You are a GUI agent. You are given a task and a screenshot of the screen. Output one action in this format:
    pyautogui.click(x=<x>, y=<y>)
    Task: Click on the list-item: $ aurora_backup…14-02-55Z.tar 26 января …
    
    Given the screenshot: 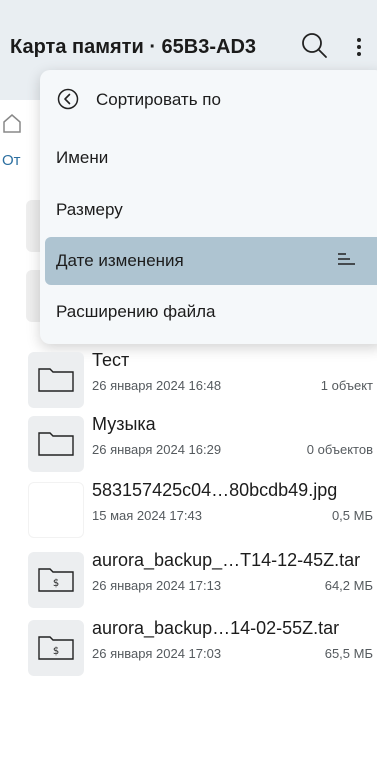 What is the action you would take?
    pyautogui.click(x=188, y=644)
    